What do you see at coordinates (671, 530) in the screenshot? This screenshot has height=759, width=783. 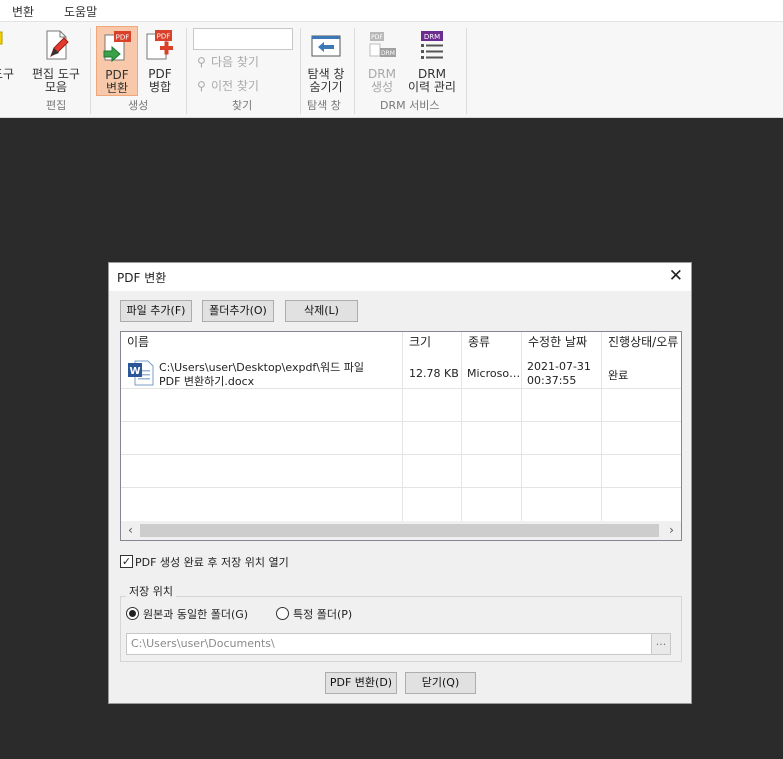 I see `scroll-right-icon: ›` at bounding box center [671, 530].